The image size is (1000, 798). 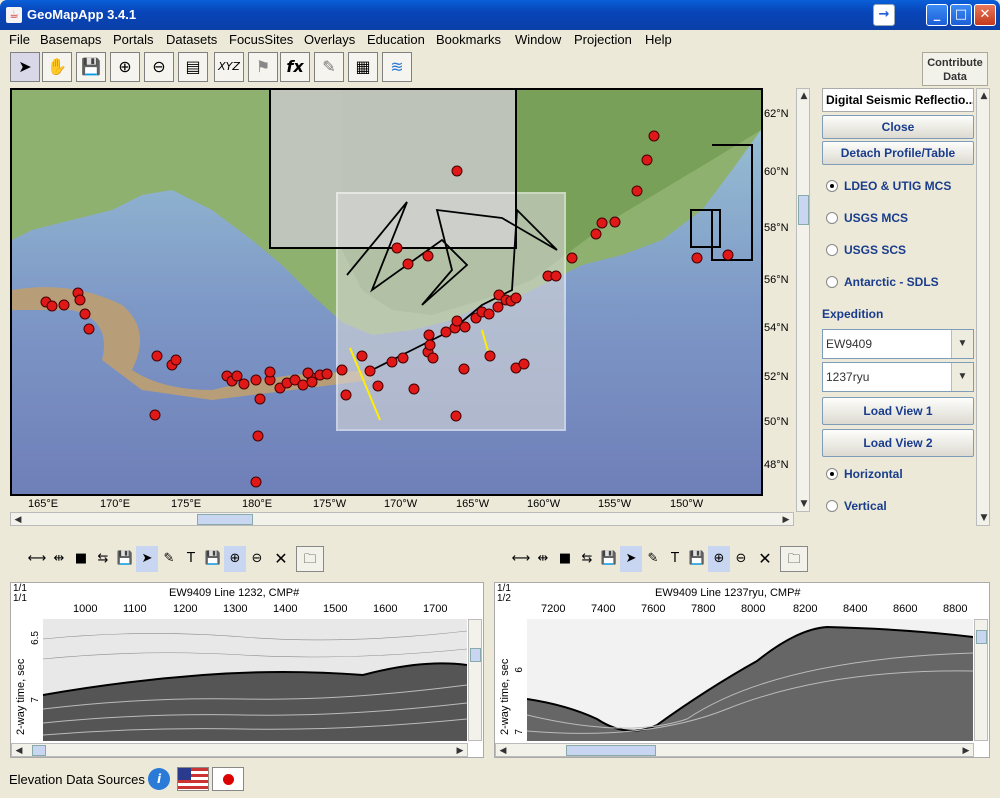 I want to click on fx-icon: fx, so click(x=295, y=67).